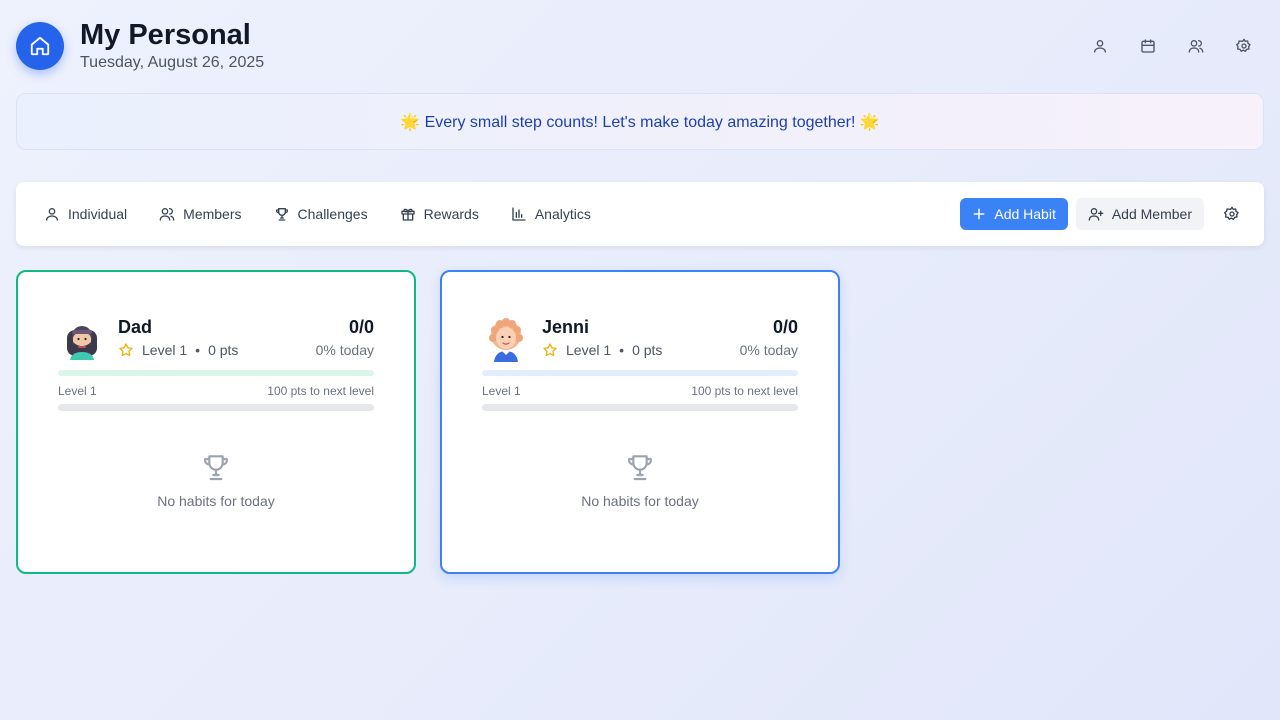 The width and height of the screenshot is (1280, 720). What do you see at coordinates (212, 214) in the screenshot?
I see `tab-label: Members` at bounding box center [212, 214].